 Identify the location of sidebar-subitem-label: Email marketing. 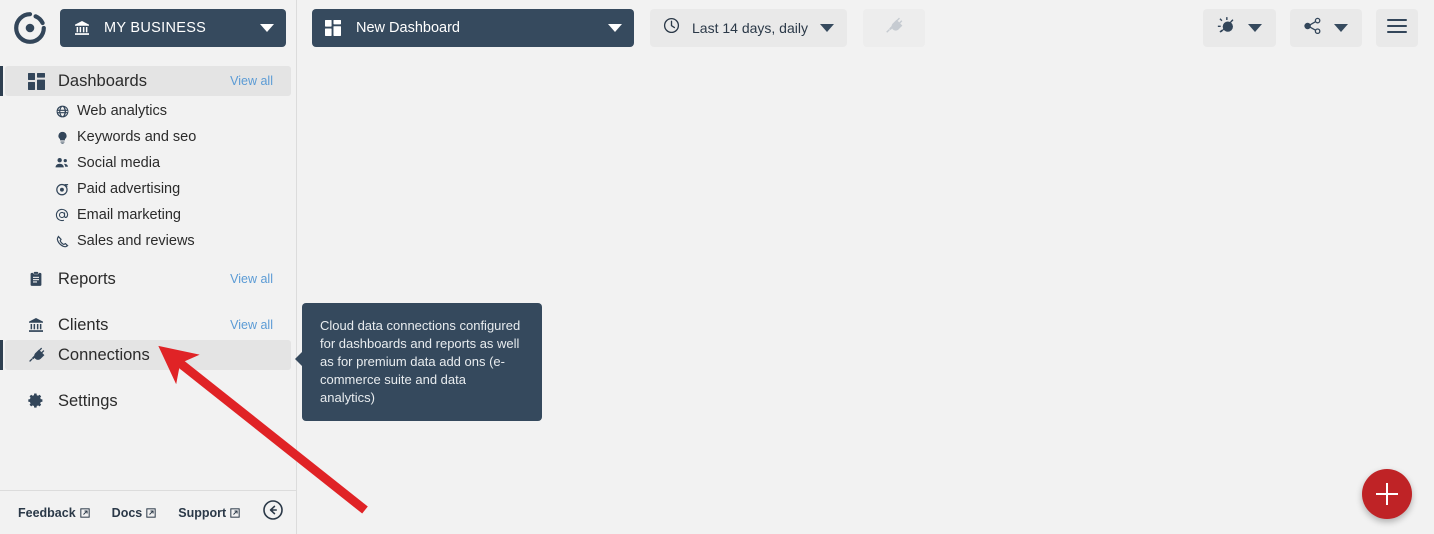
(129, 215).